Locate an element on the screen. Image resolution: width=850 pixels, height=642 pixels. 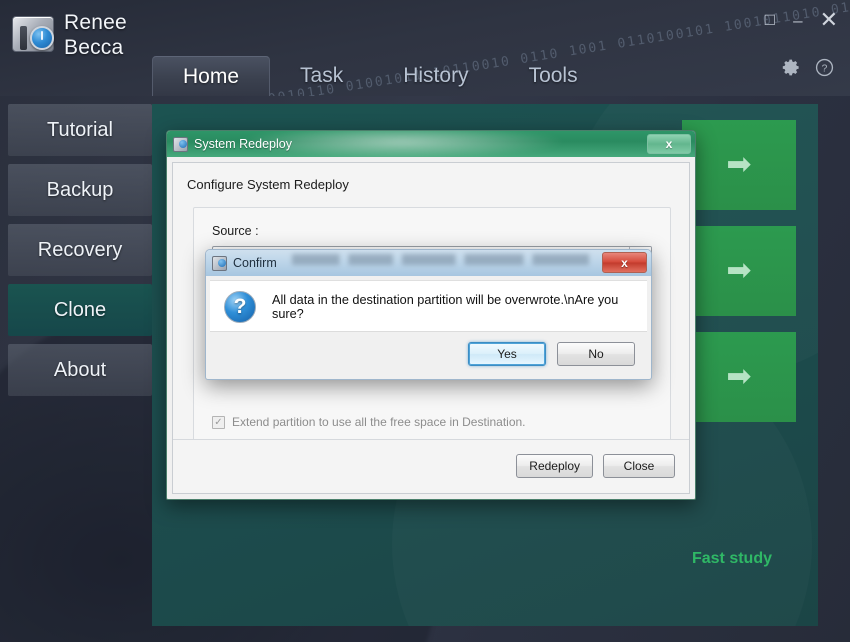
help-icon: ? is located at coordinates (824, 70).